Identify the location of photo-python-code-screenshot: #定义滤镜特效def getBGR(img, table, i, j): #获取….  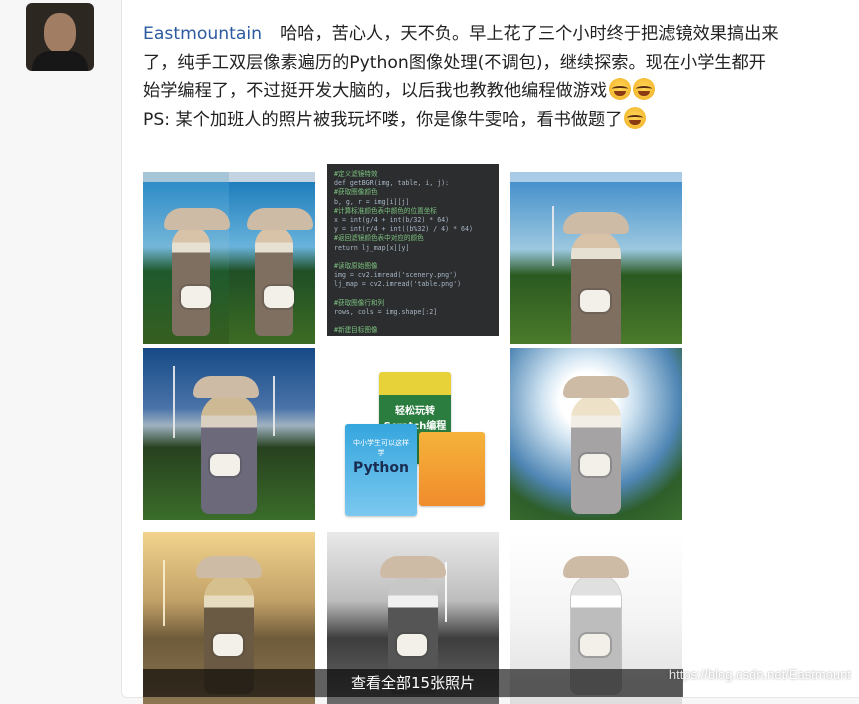
(413, 250).